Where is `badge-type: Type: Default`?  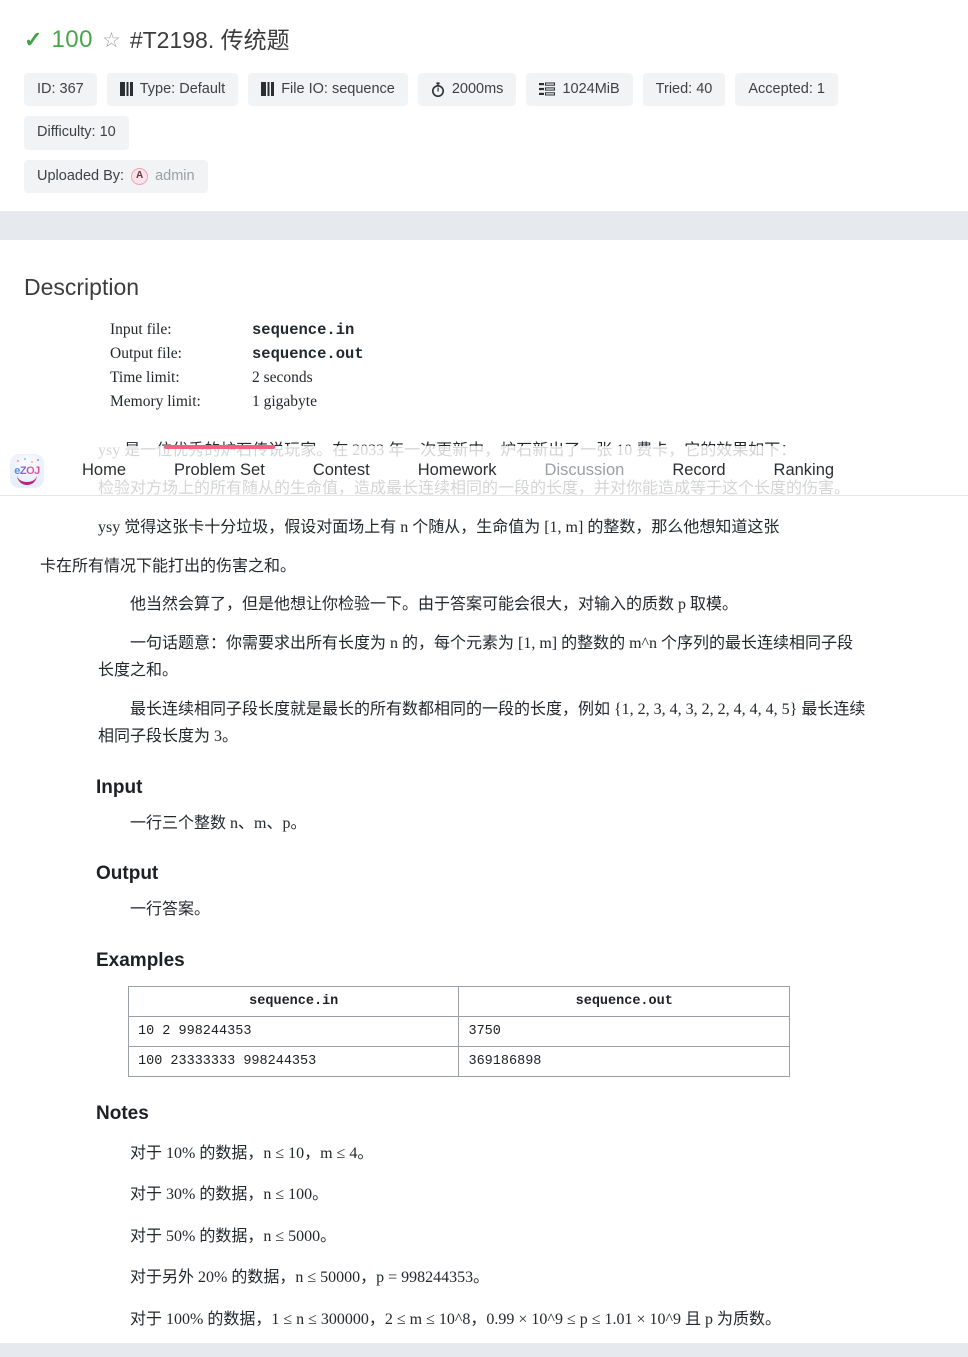 badge-type: Type: Default is located at coordinates (172, 89).